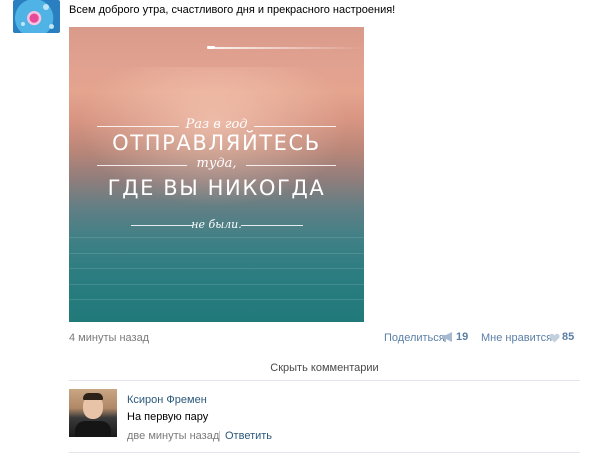 The width and height of the screenshot is (600, 455). What do you see at coordinates (448, 337) in the screenshot?
I see `megaphone-icon` at bounding box center [448, 337].